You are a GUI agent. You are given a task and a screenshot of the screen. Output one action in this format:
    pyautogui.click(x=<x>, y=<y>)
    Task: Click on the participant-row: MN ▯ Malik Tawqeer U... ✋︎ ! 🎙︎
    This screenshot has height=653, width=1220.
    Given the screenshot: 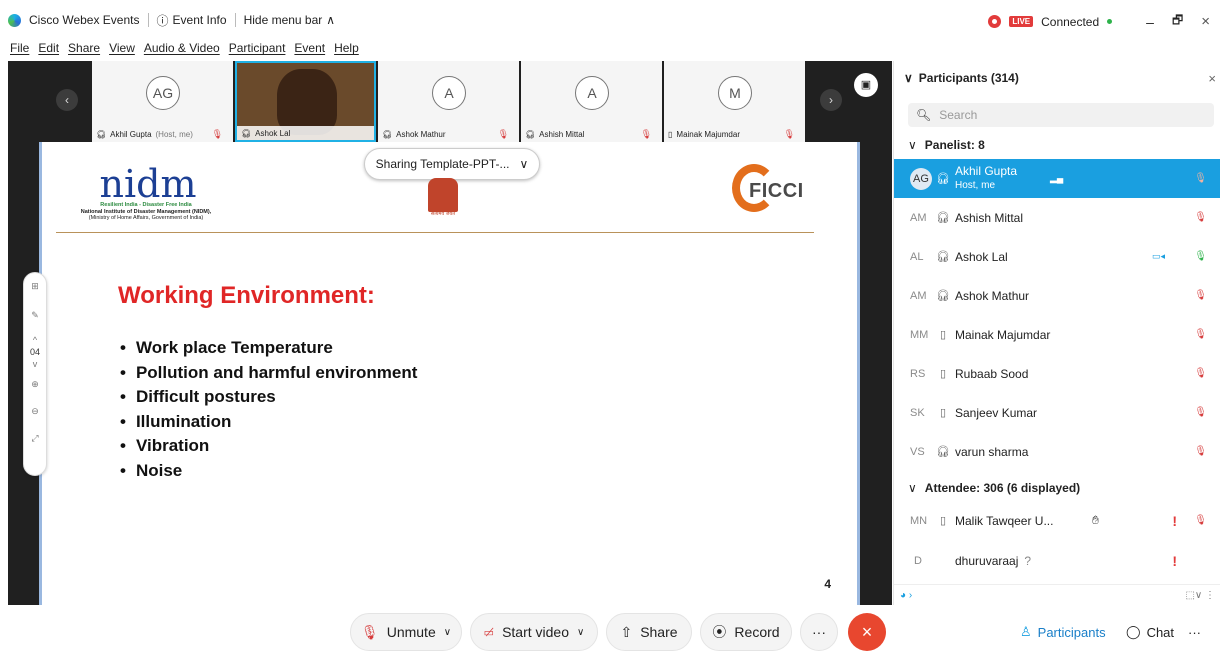 What is the action you would take?
    pyautogui.click(x=1057, y=520)
    